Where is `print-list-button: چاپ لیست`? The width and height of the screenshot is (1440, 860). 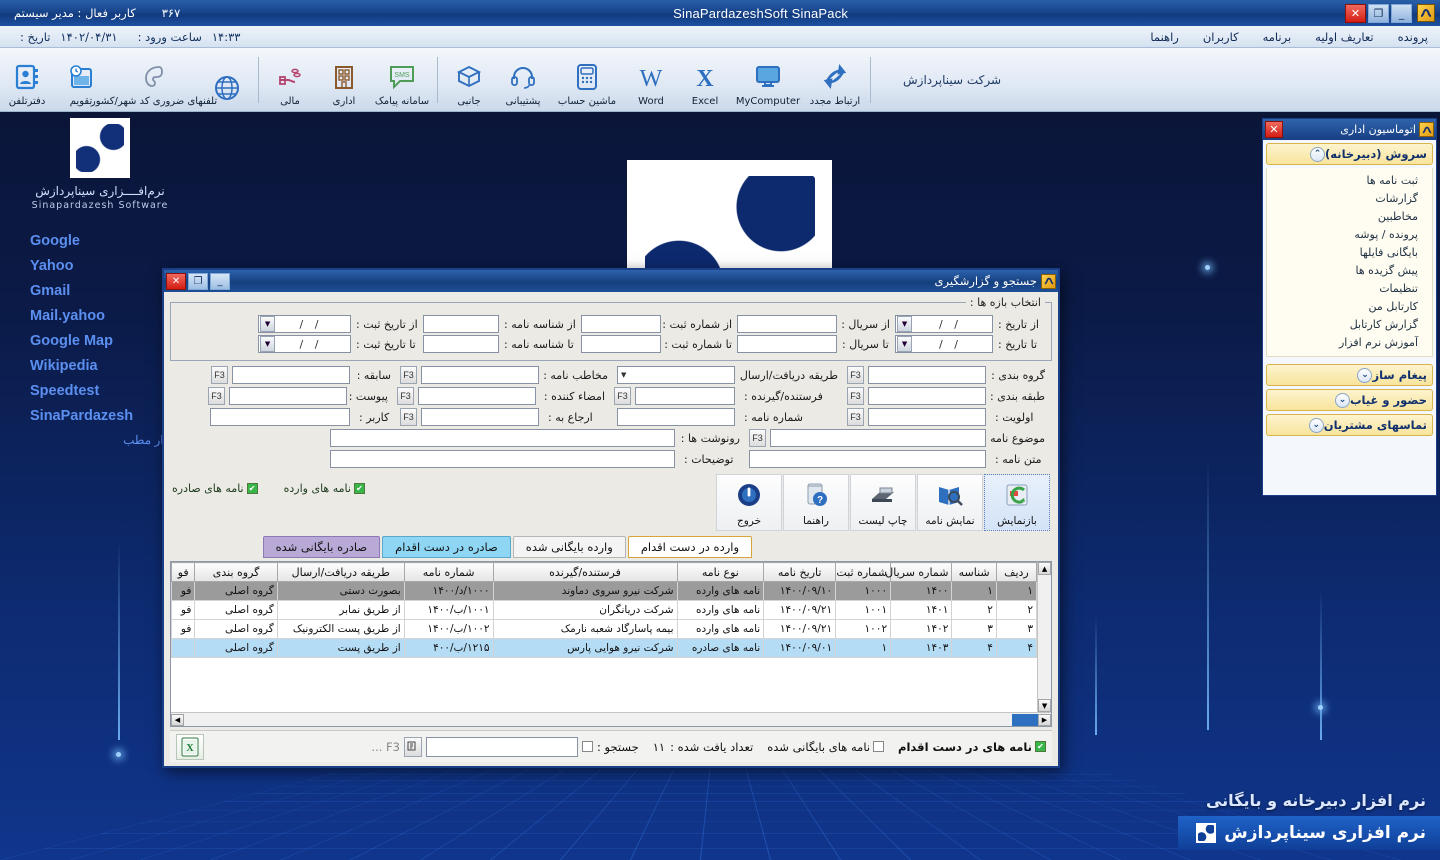
print-list-button: چاپ لیست is located at coordinates (883, 502).